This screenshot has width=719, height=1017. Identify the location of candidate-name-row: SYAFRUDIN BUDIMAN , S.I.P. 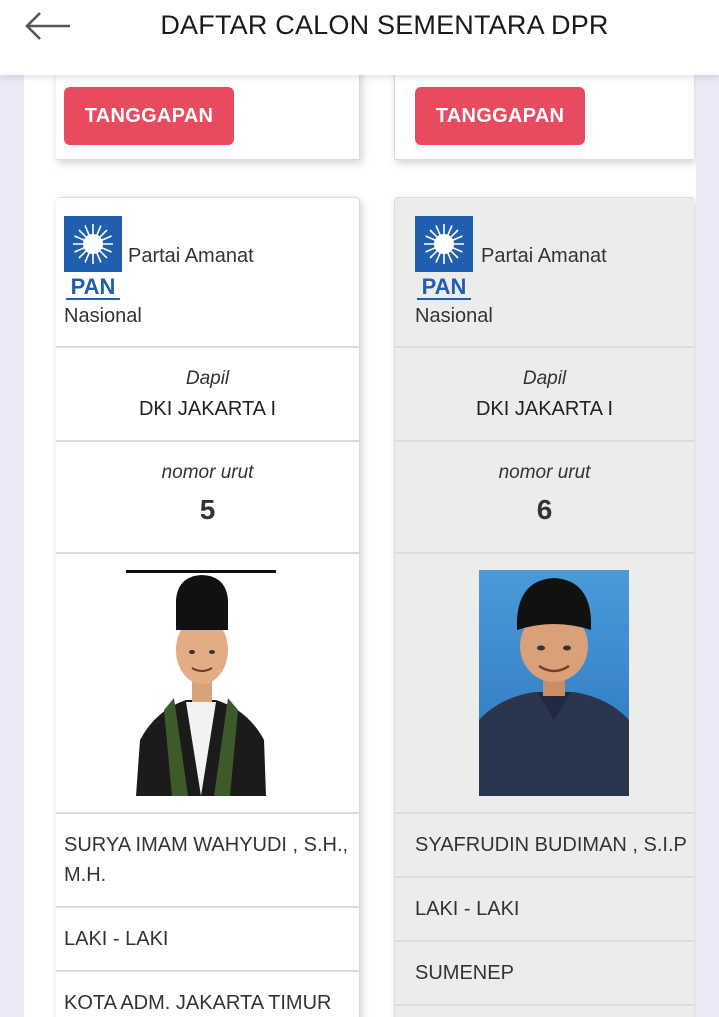
(544, 846).